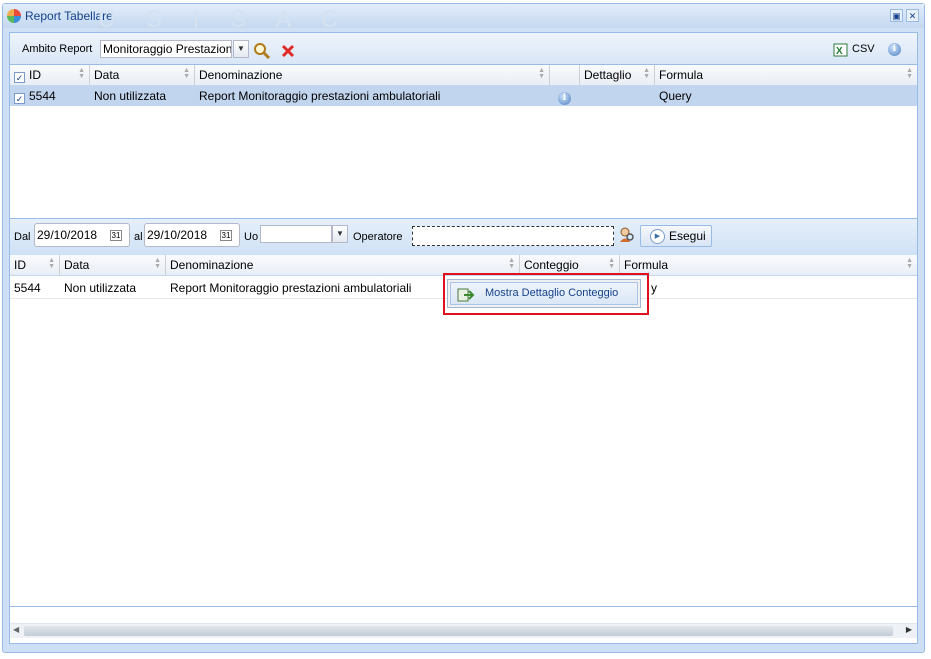 The height and width of the screenshot is (659, 931). I want to click on esegui-button: ▶ Esegui, so click(676, 236).